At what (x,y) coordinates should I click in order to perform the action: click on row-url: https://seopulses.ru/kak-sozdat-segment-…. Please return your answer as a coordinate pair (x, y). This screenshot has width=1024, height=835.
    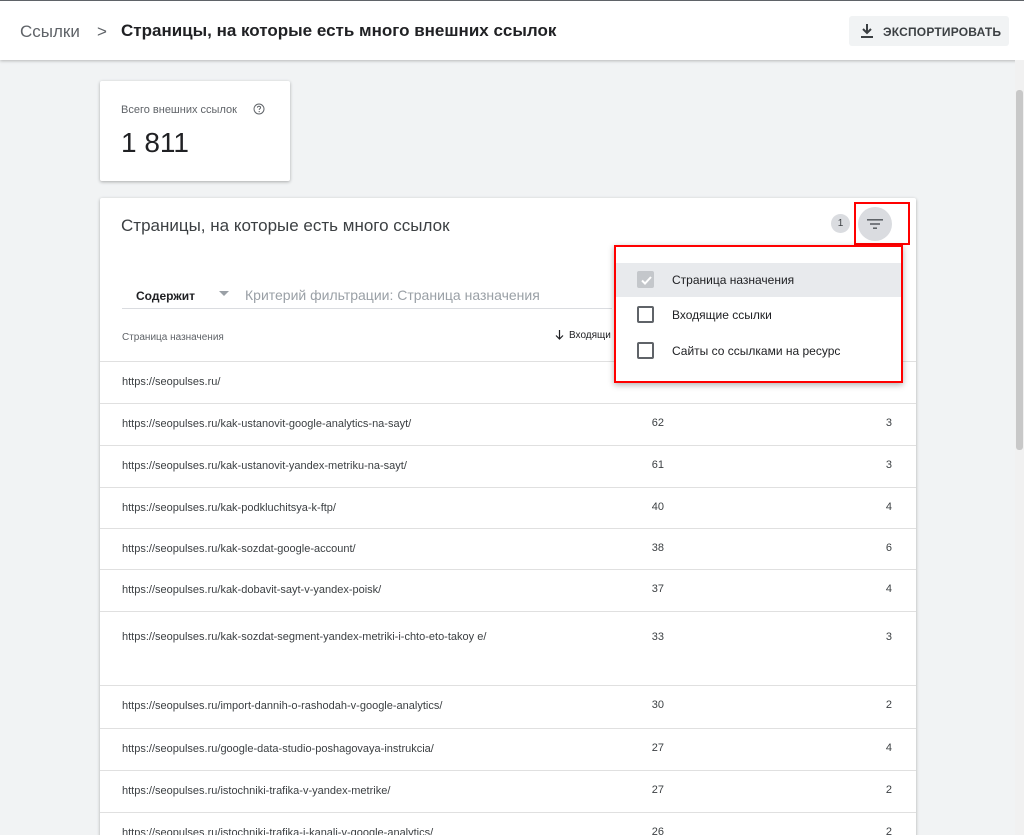
    Looking at the image, I should click on (314, 637).